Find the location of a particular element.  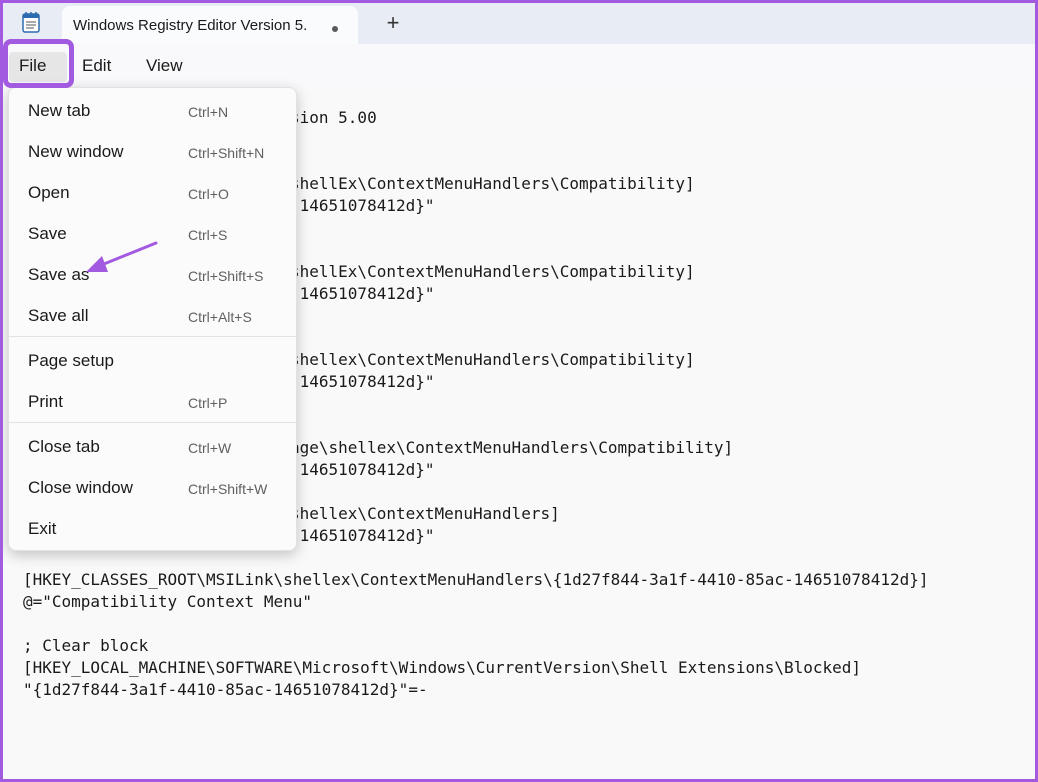

editor-line: @="Compatibility Context Menu" is located at coordinates (167, 601).